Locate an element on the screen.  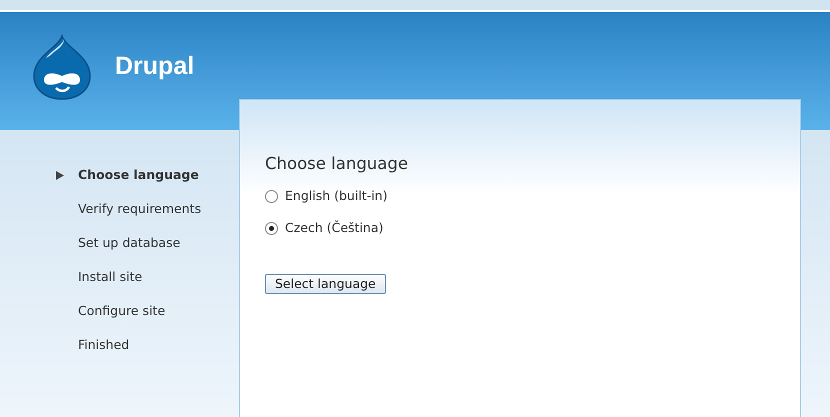
step-label: Set up database is located at coordinates (129, 243).